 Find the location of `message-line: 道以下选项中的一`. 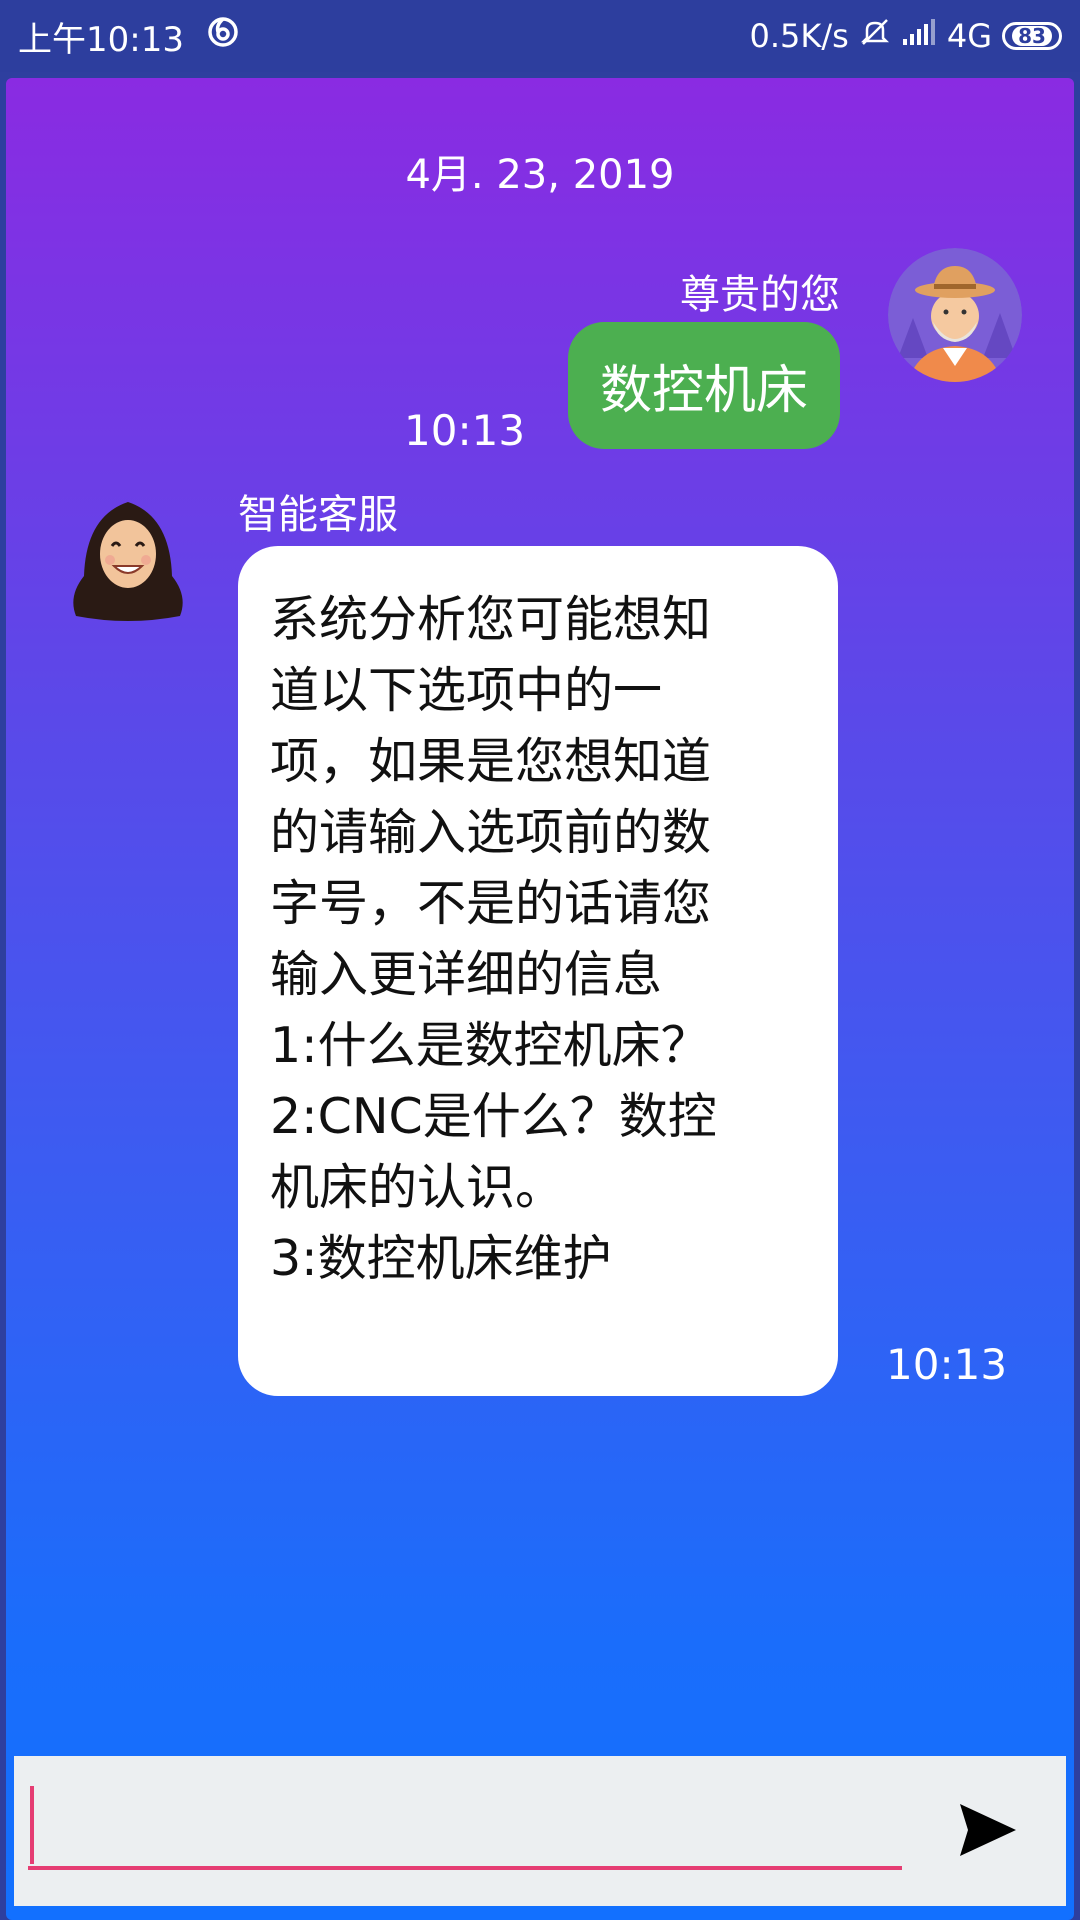

message-line: 道以下选项中的一 is located at coordinates (466, 690).